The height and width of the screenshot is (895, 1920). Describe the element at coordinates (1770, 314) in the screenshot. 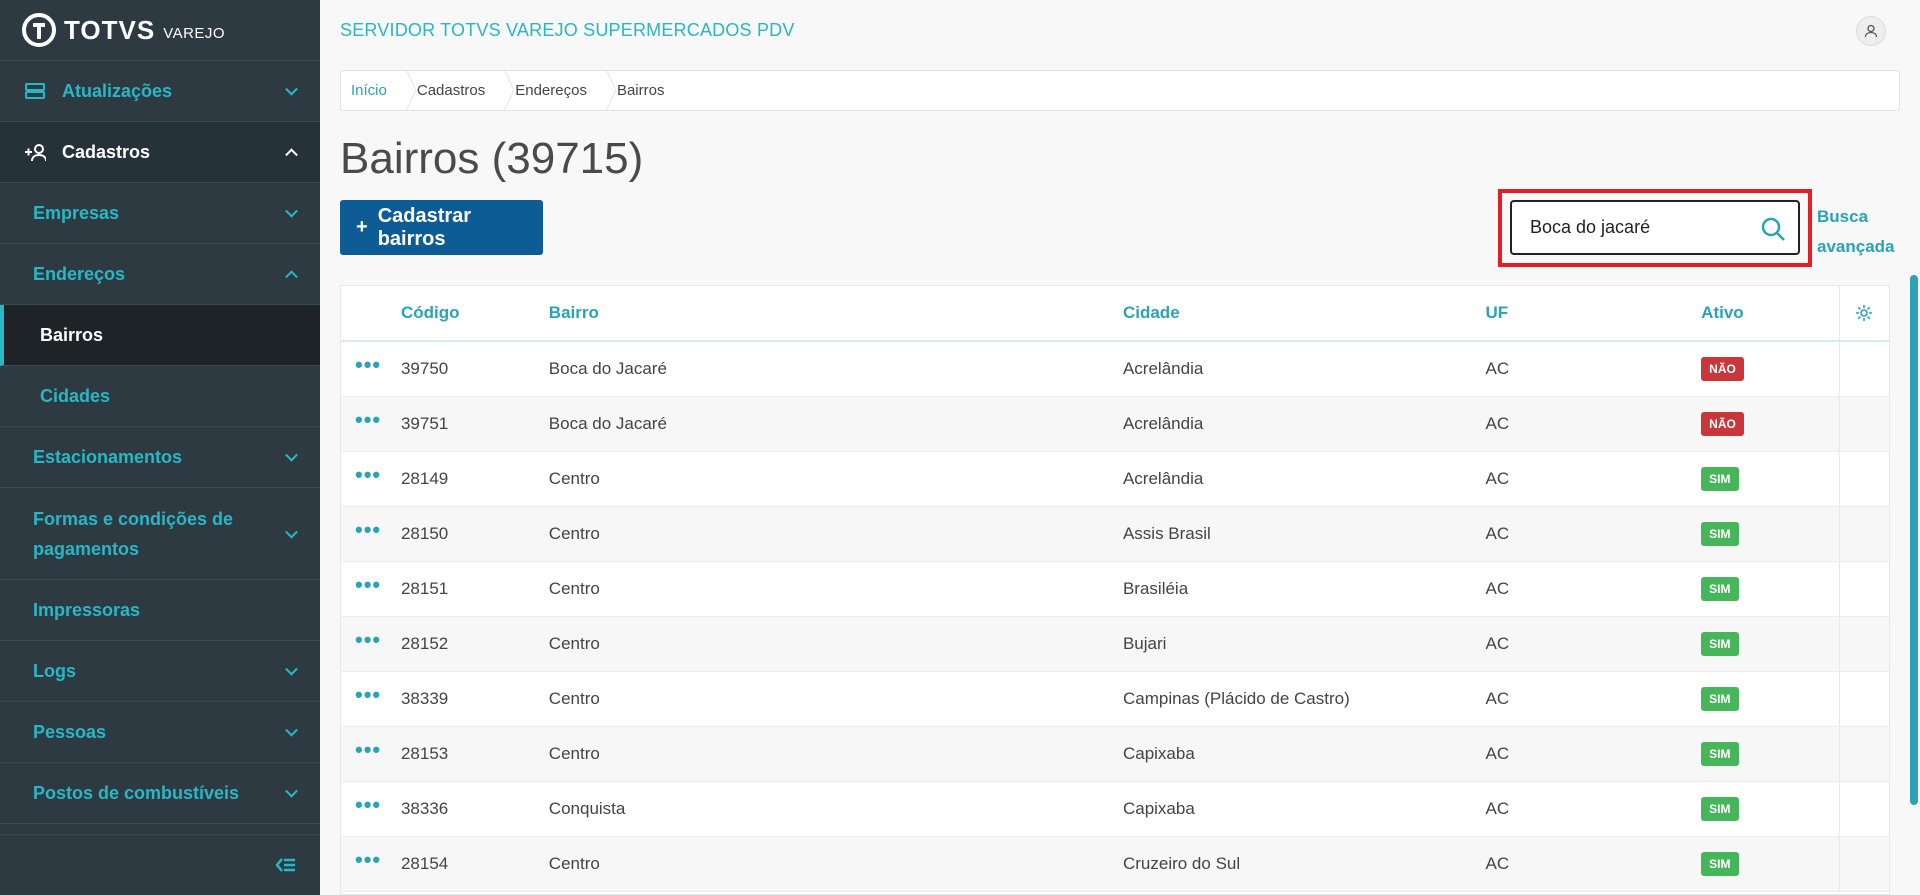

I see `header-ativo: Ativo` at that location.